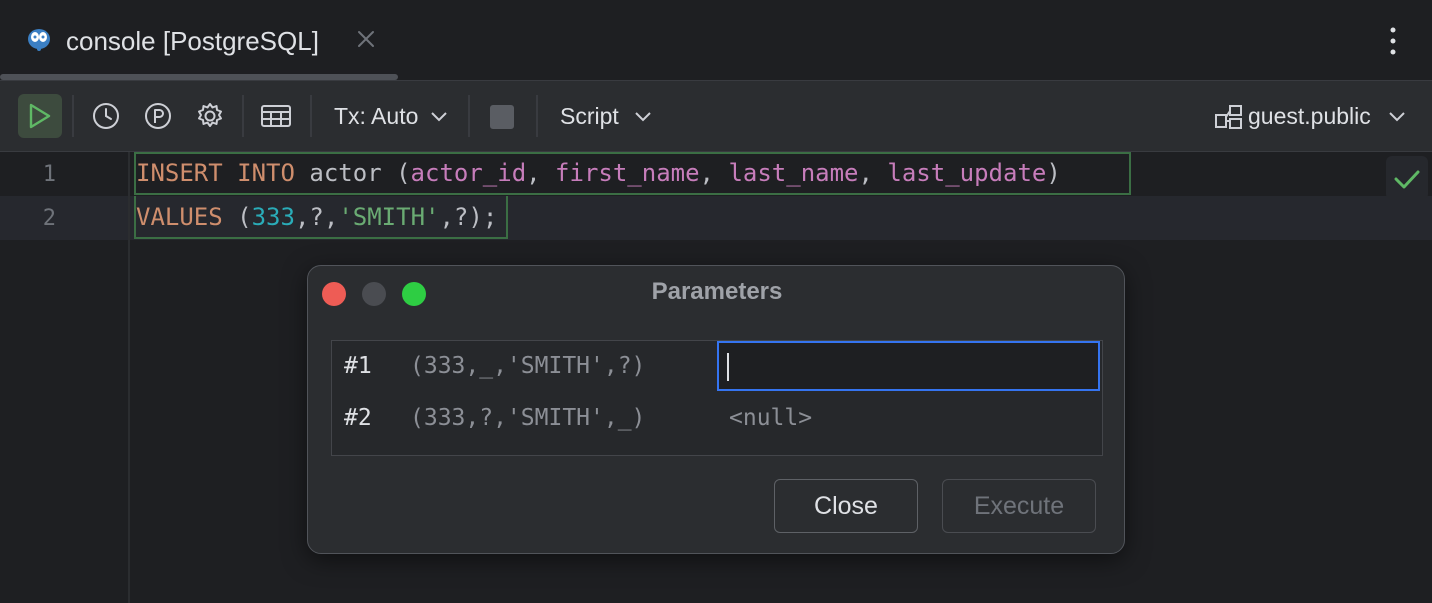 The width and height of the screenshot is (1432, 603). What do you see at coordinates (717, 419) in the screenshot?
I see `parameter-row: #2 (333,?,'SMITH',_) <null>` at bounding box center [717, 419].